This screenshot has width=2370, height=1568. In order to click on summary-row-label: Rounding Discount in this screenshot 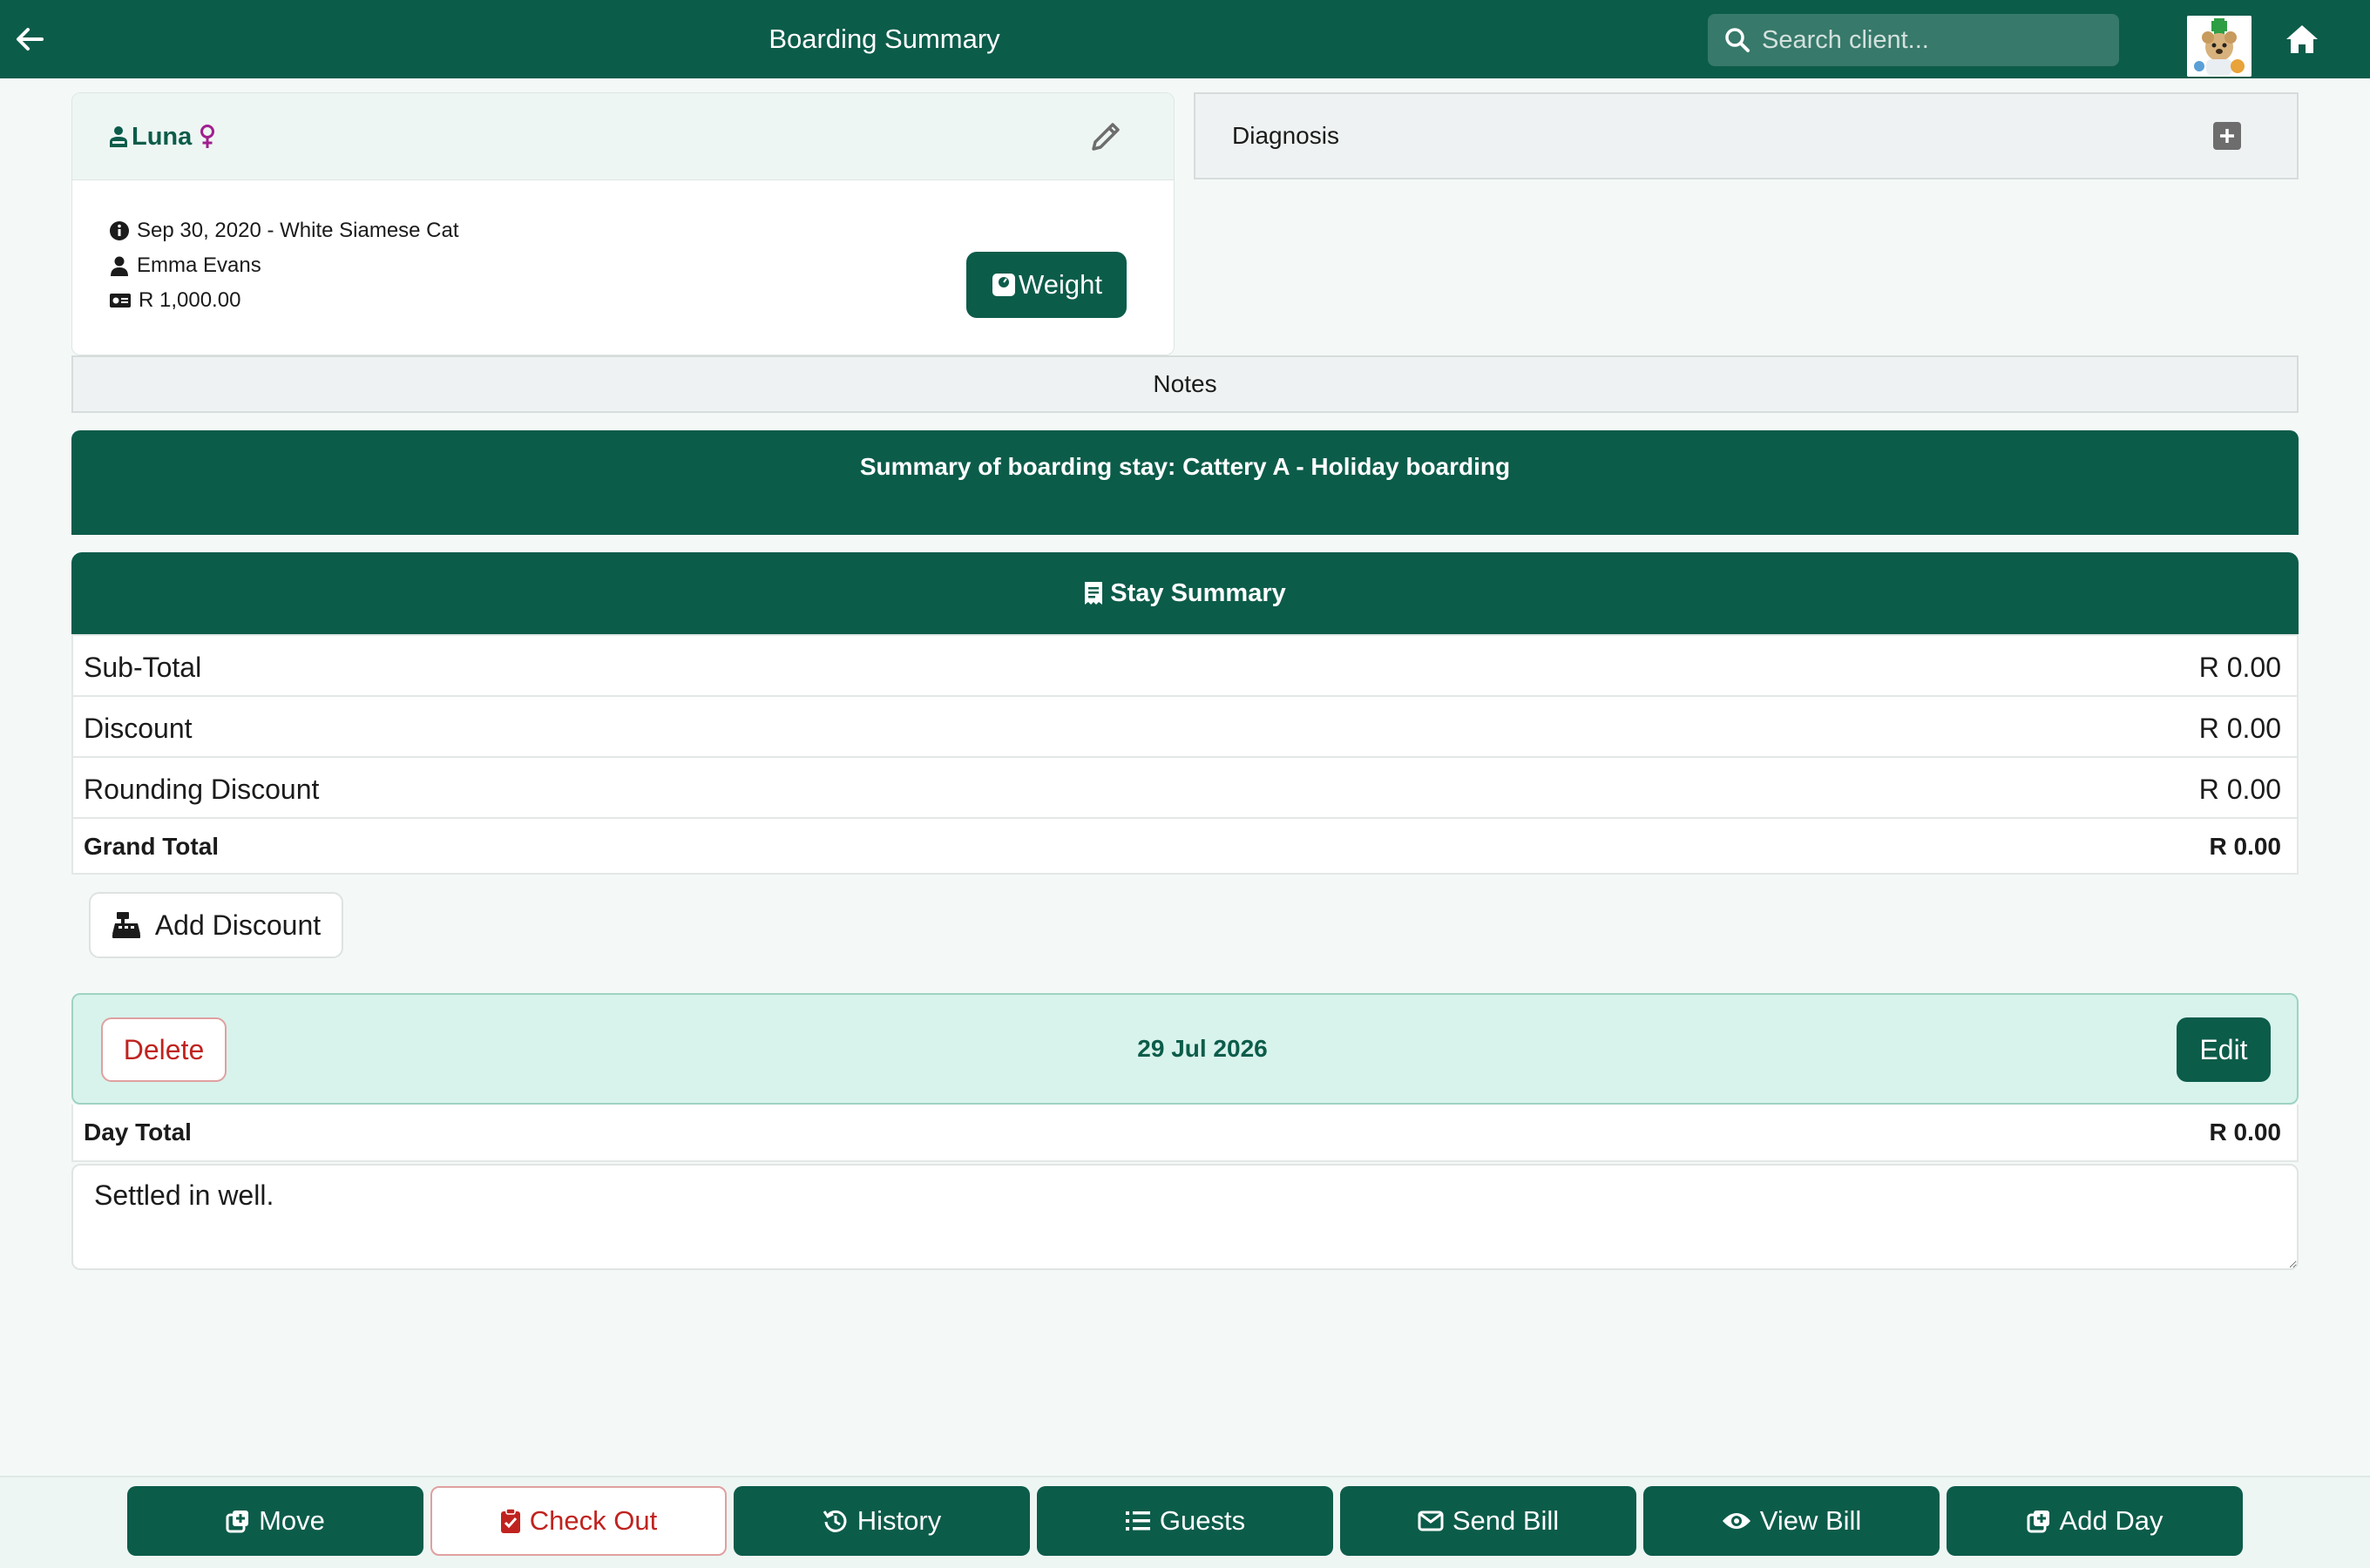, I will do `click(202, 790)`.